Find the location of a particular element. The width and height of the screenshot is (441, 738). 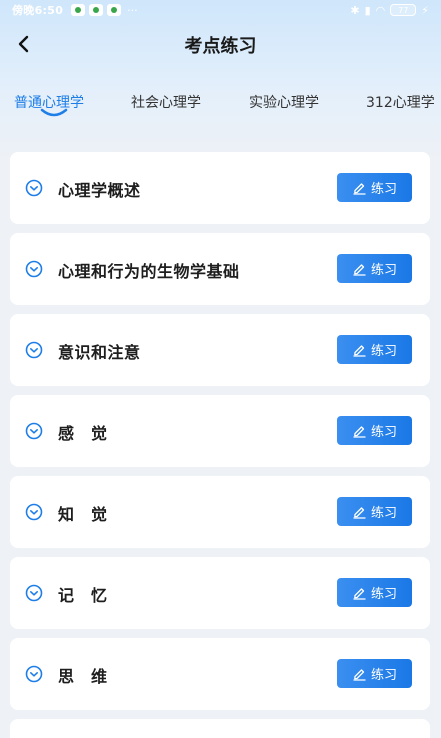

subject-tabs: 普通心理学 社会心理学 实验心理学 312心理学 is located at coordinates (220, 102).